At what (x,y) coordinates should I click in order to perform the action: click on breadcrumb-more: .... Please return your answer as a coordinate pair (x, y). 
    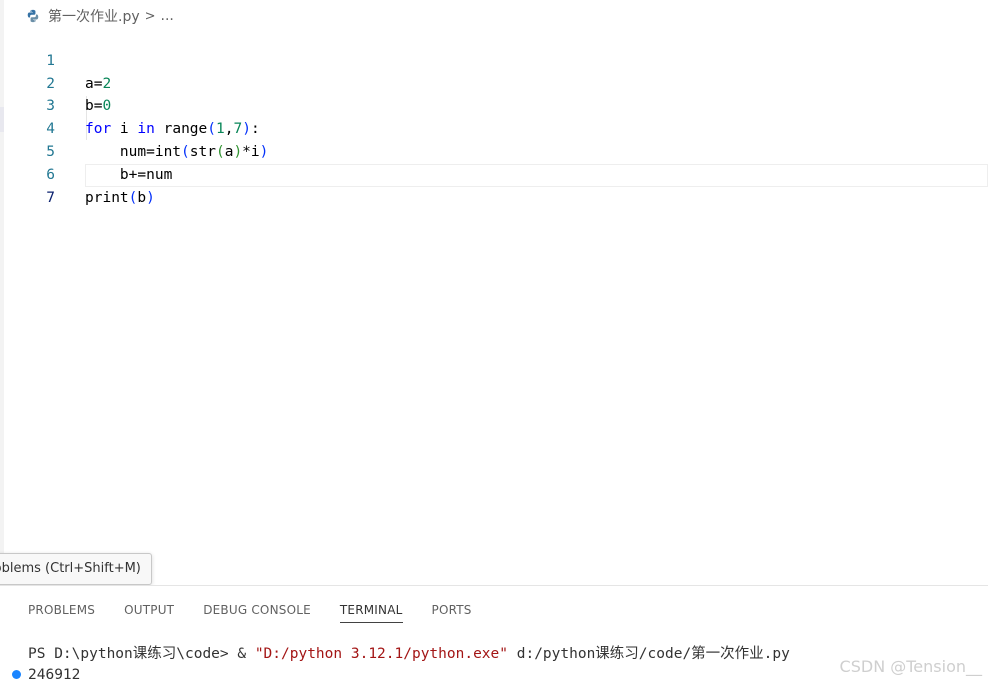
    Looking at the image, I should click on (167, 16).